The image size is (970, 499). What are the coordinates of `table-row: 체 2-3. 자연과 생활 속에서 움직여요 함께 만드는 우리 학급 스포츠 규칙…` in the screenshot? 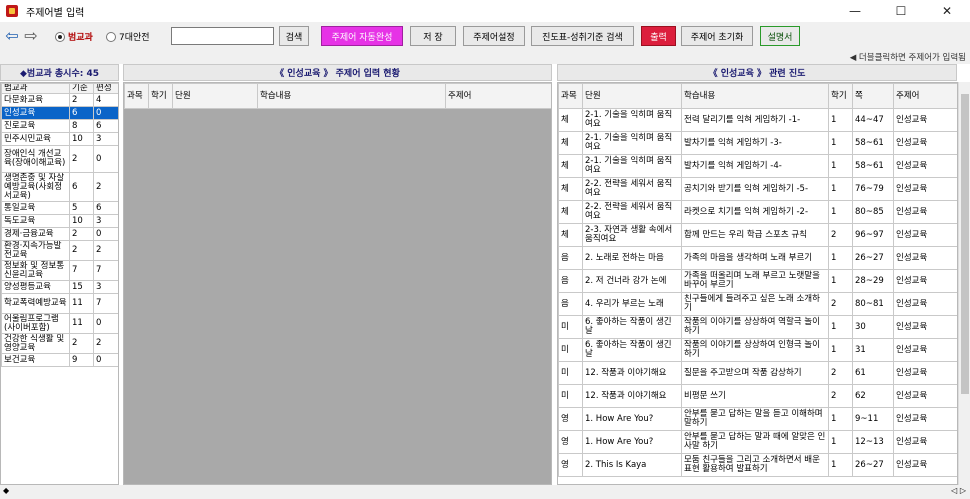 It's located at (757, 235).